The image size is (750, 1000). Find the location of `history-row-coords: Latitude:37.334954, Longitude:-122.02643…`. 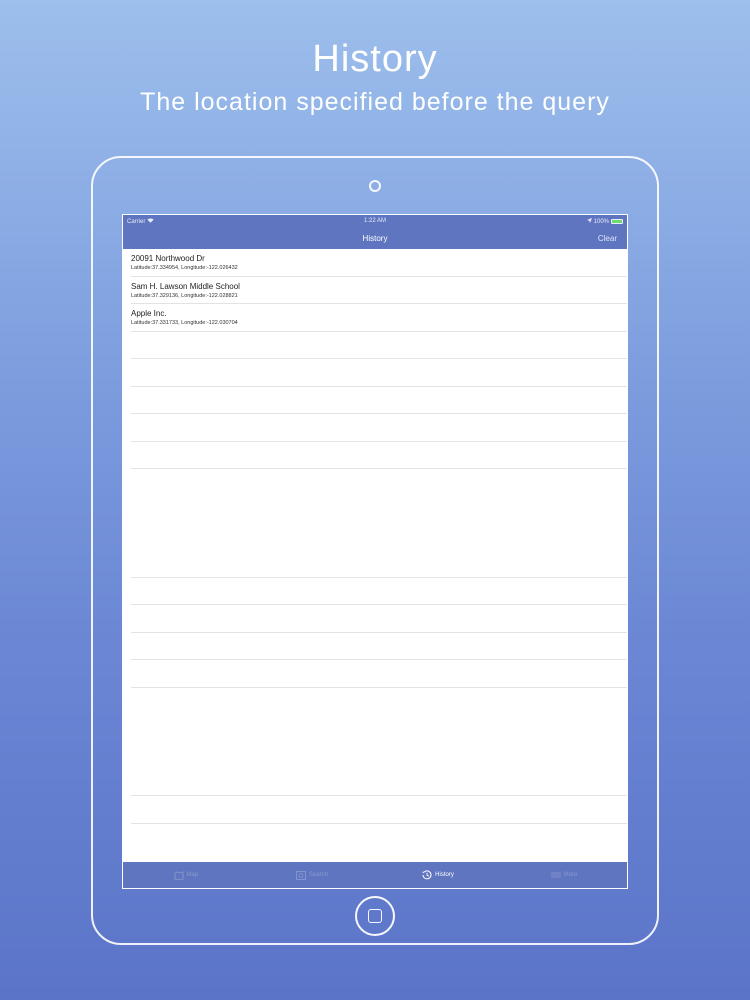

history-row-coords: Latitude:37.334954, Longitude:-122.02643… is located at coordinates (184, 268).